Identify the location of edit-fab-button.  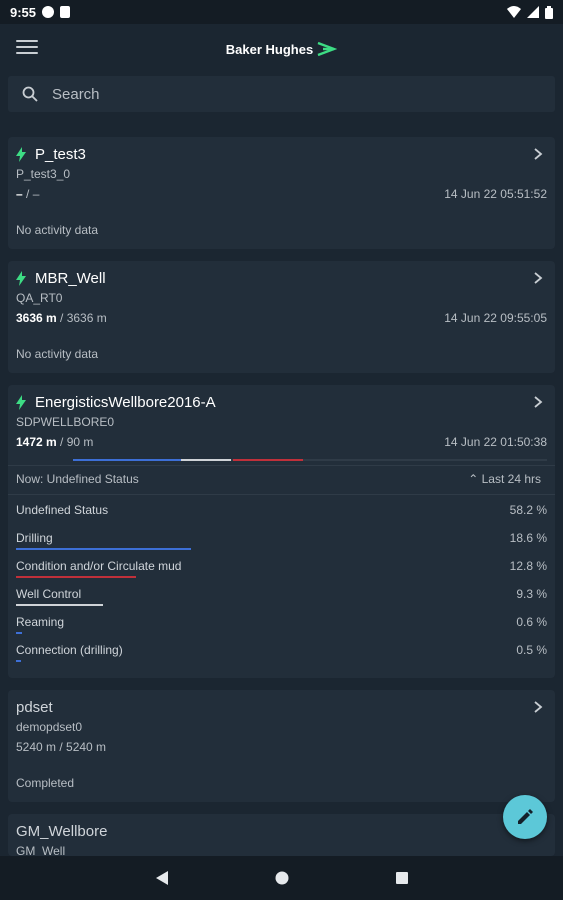
(525, 817).